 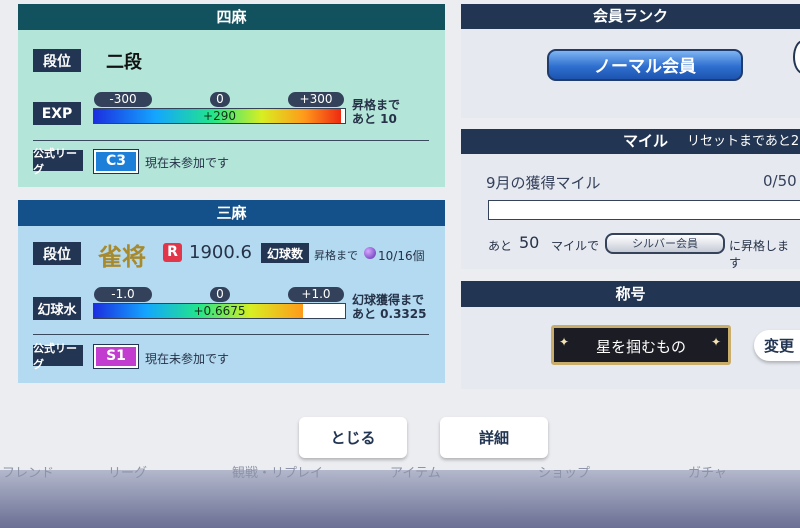 I want to click on sanma-league-label: 公式リーグ, so click(x=58, y=356).